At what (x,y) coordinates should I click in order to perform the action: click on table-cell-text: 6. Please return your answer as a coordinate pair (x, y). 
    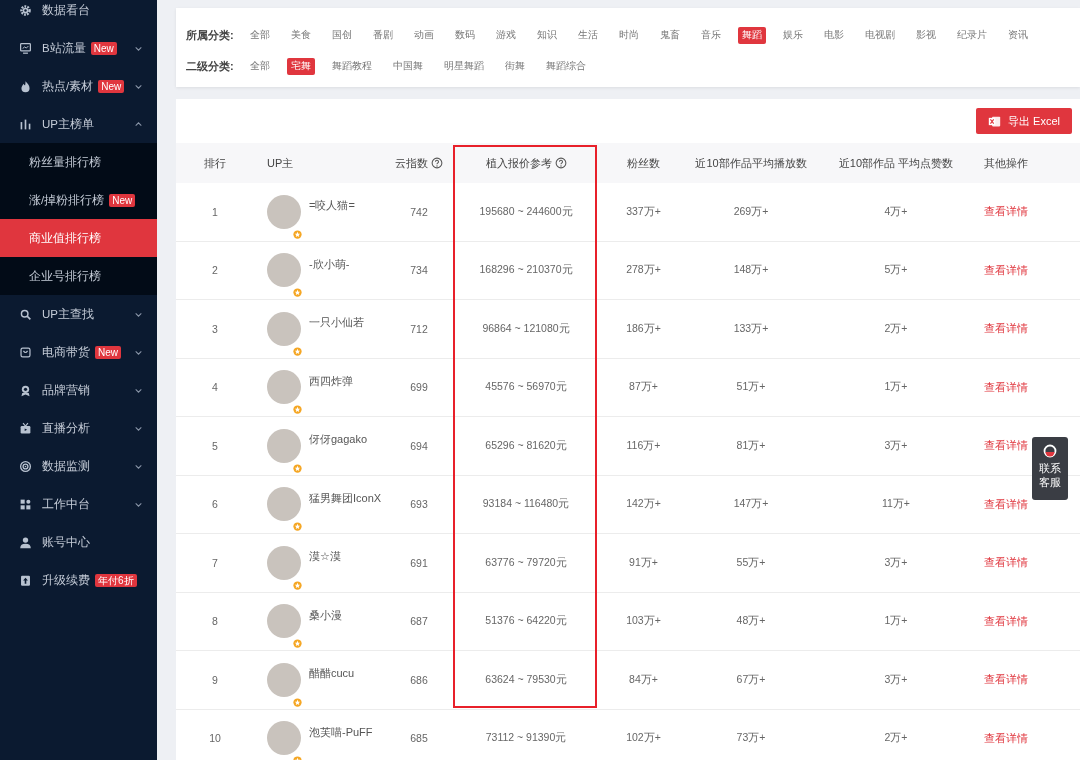
    Looking at the image, I should click on (215, 504).